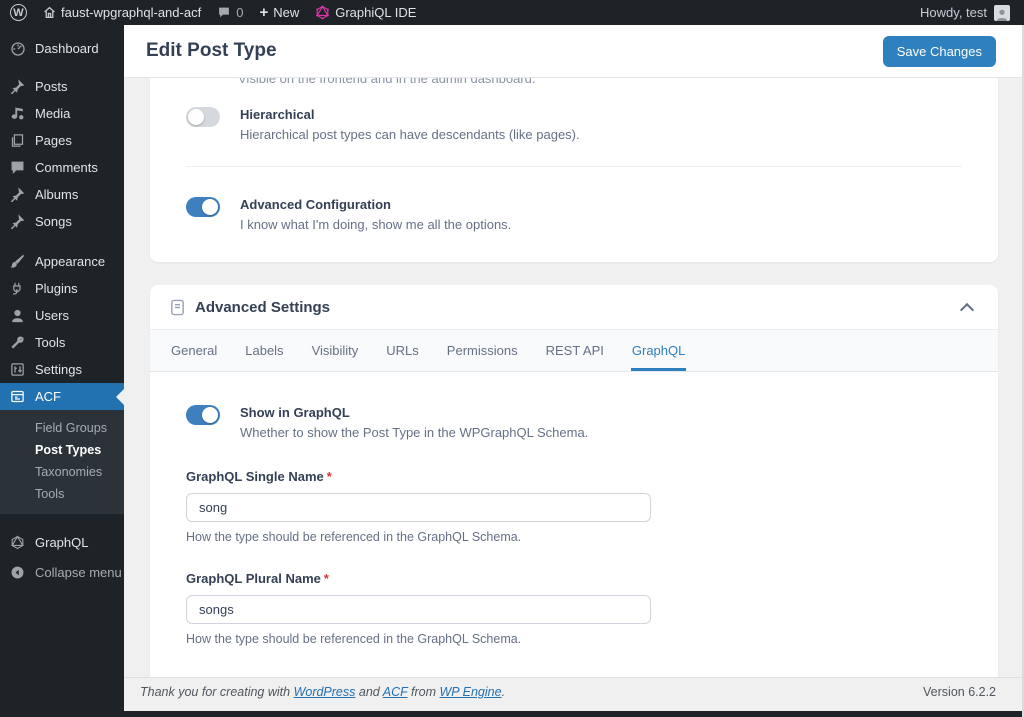 This screenshot has height=717, width=1024. I want to click on sidebar-item-tools: Tools, so click(62, 342).